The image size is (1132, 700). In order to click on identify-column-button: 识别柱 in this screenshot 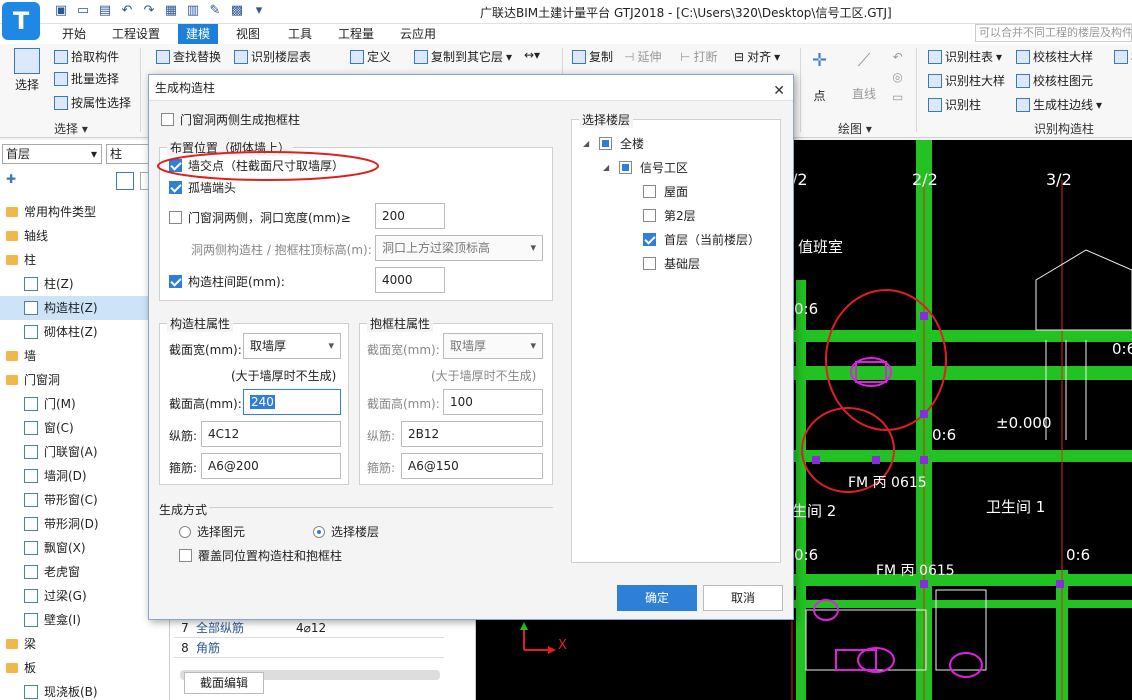, I will do `click(954, 104)`.